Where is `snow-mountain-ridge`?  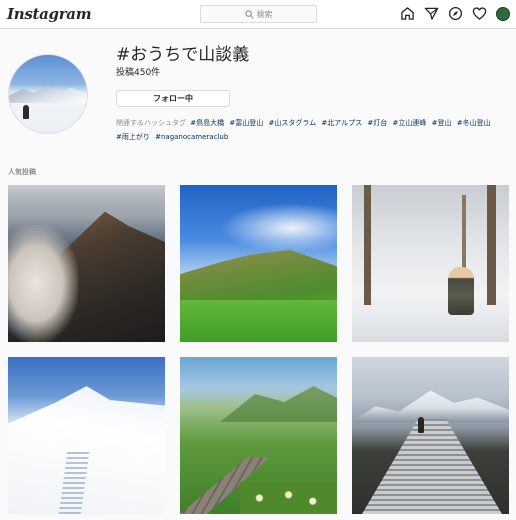 snow-mountain-ridge is located at coordinates (48, 94).